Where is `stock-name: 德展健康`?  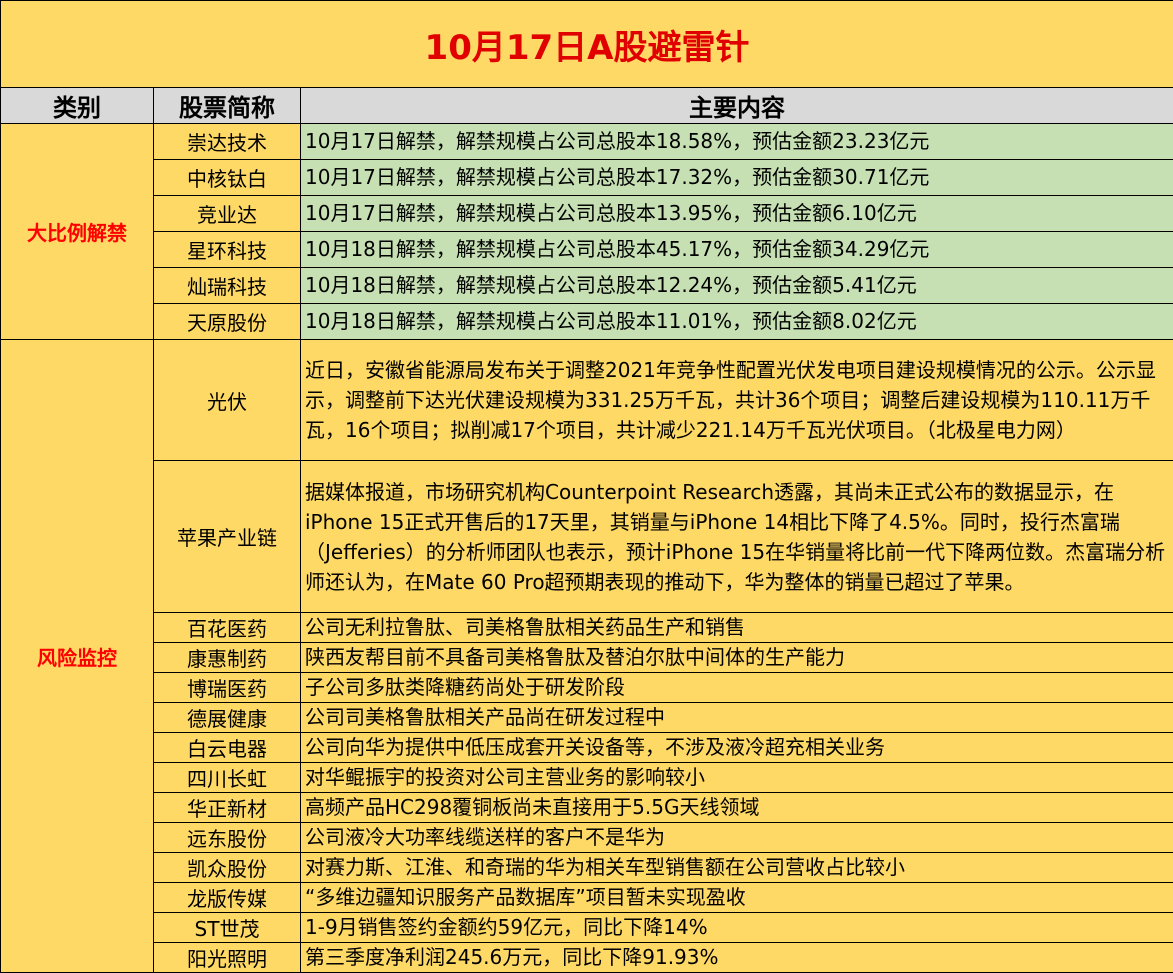 stock-name: 德展健康 is located at coordinates (227, 718).